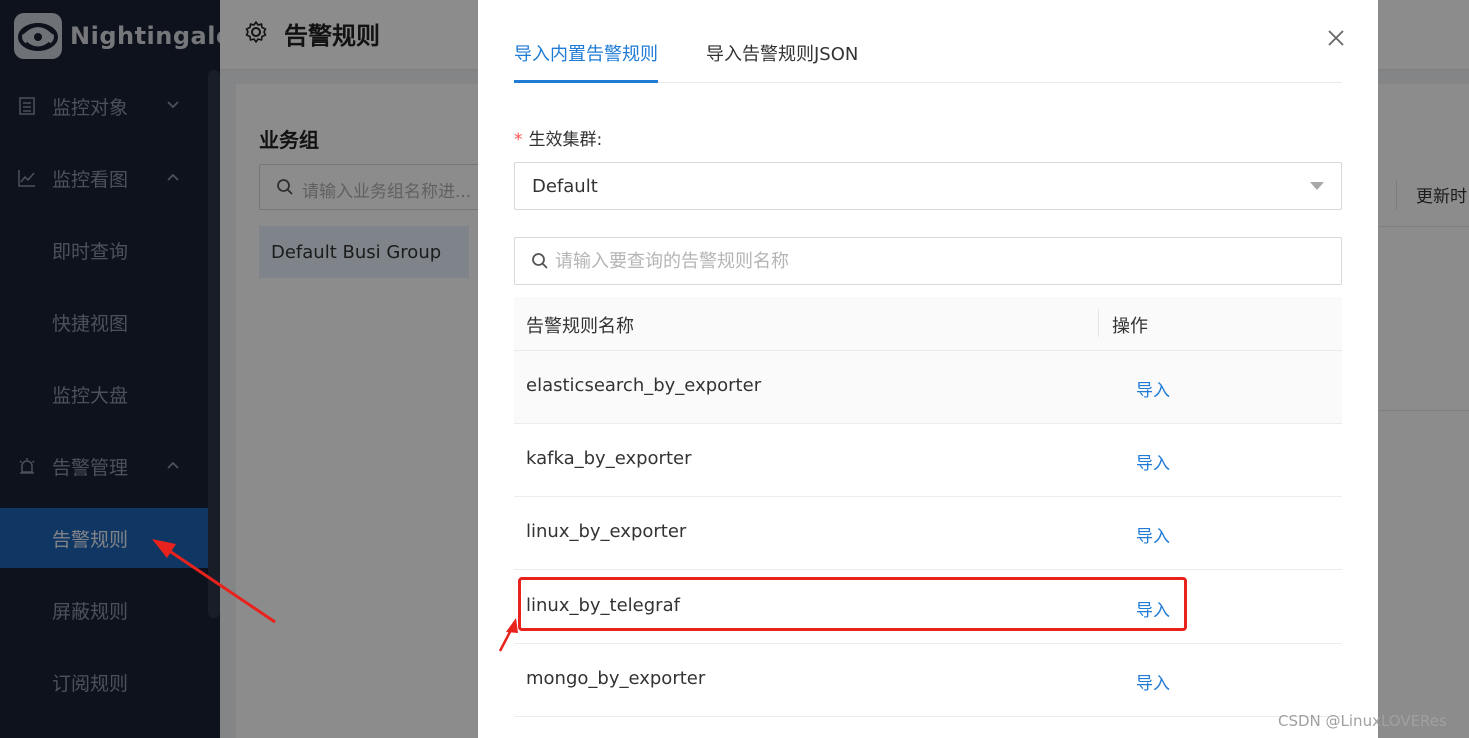 The width and height of the screenshot is (1469, 738). Describe the element at coordinates (518, 140) in the screenshot. I see `required-mark: *` at that location.